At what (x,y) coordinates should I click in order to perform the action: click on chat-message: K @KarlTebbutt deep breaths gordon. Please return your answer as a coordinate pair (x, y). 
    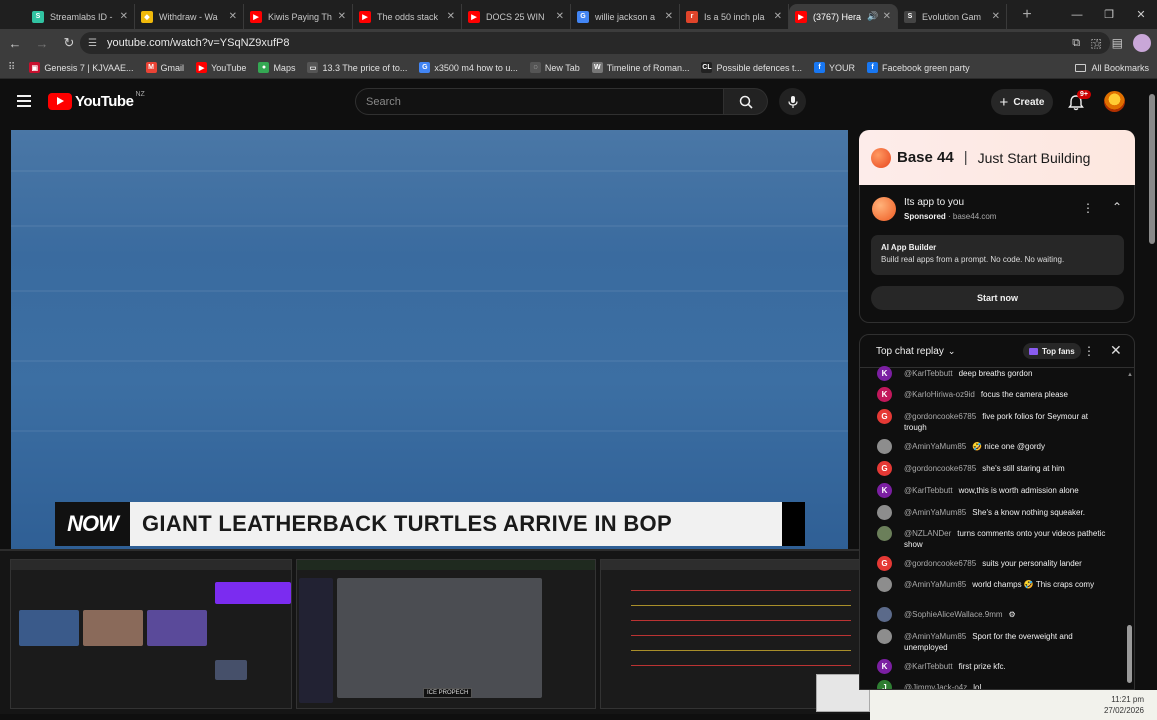
    Looking at the image, I should click on (992, 373).